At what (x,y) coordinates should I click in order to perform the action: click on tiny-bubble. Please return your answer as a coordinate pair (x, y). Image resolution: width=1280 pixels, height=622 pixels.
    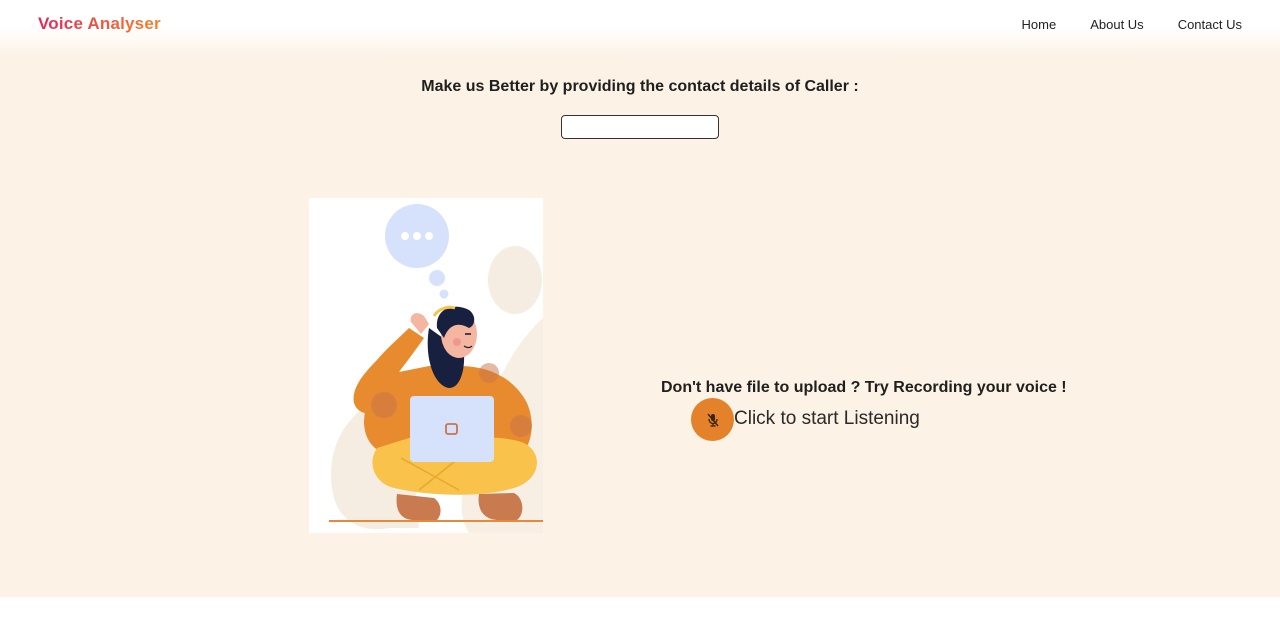
    Looking at the image, I should click on (444, 294).